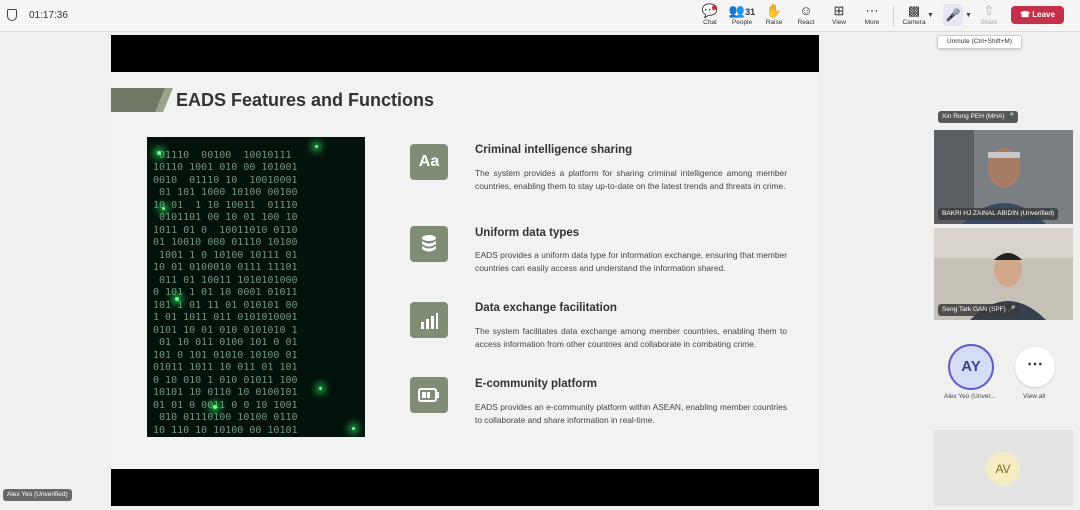 The image size is (1080, 510). Describe the element at coordinates (839, 10) in the screenshot. I see `grid-icon: ⊞` at that location.